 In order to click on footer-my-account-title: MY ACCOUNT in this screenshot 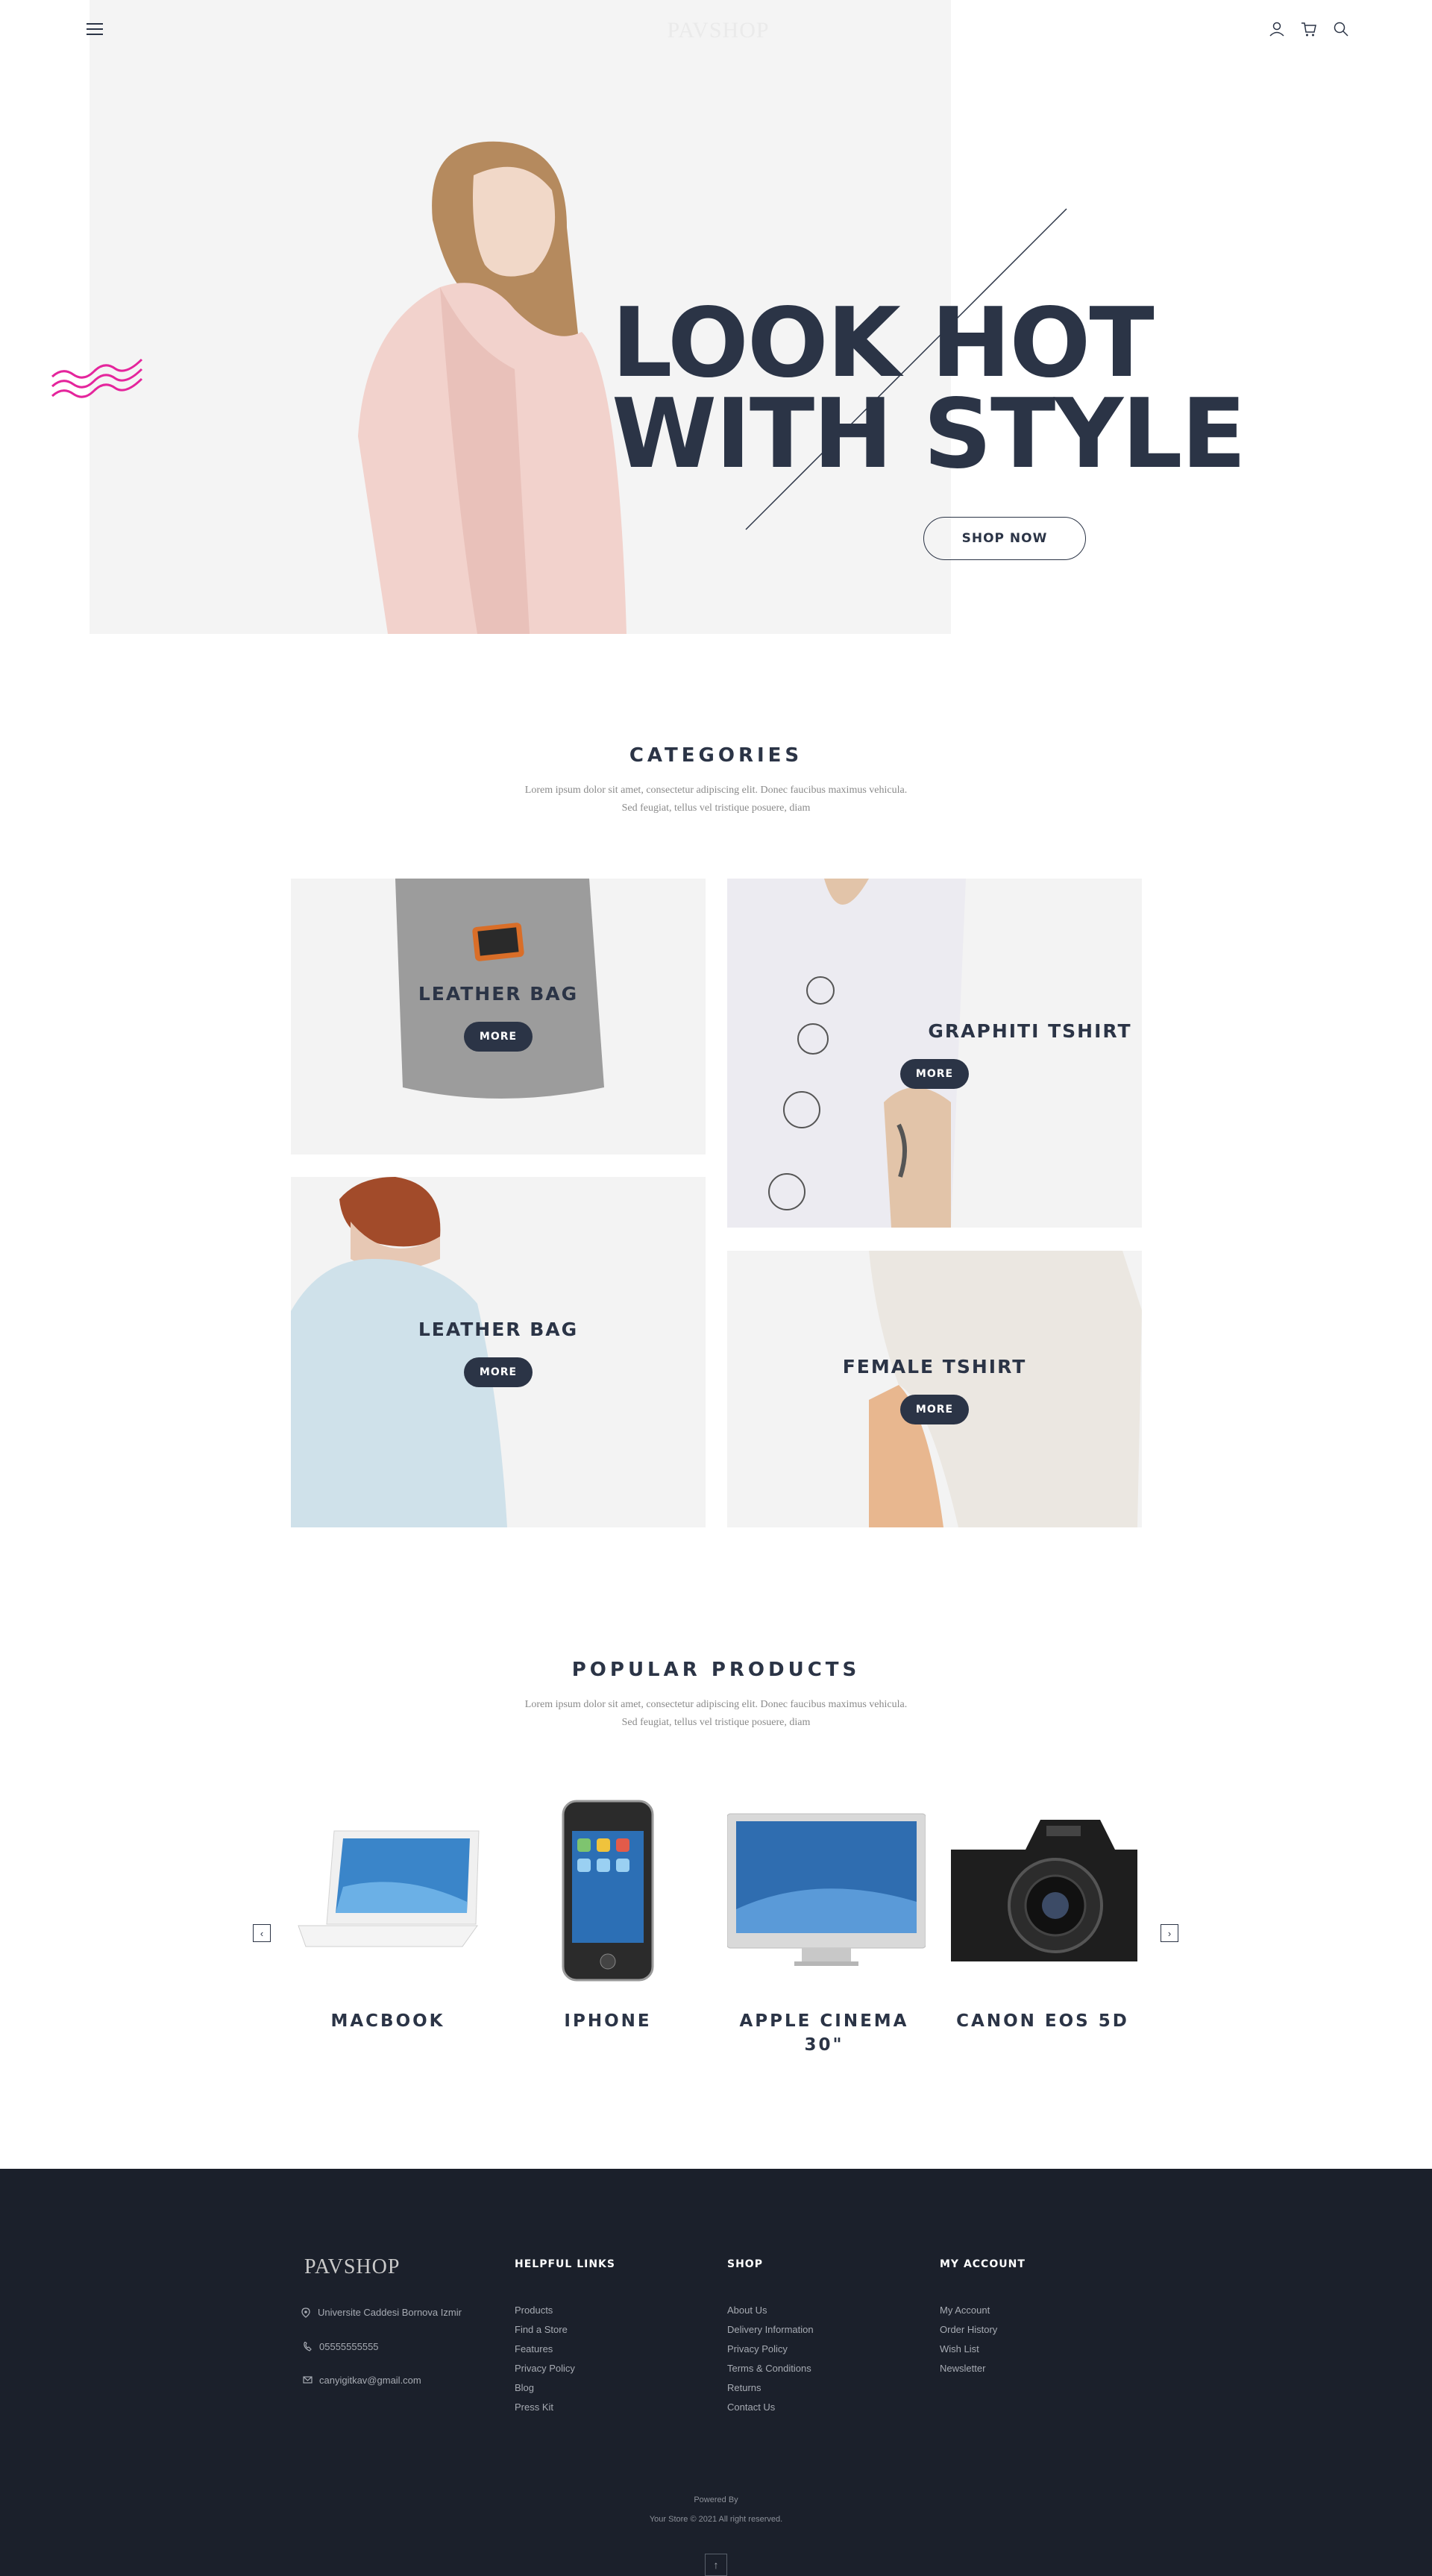, I will do `click(983, 2264)`.